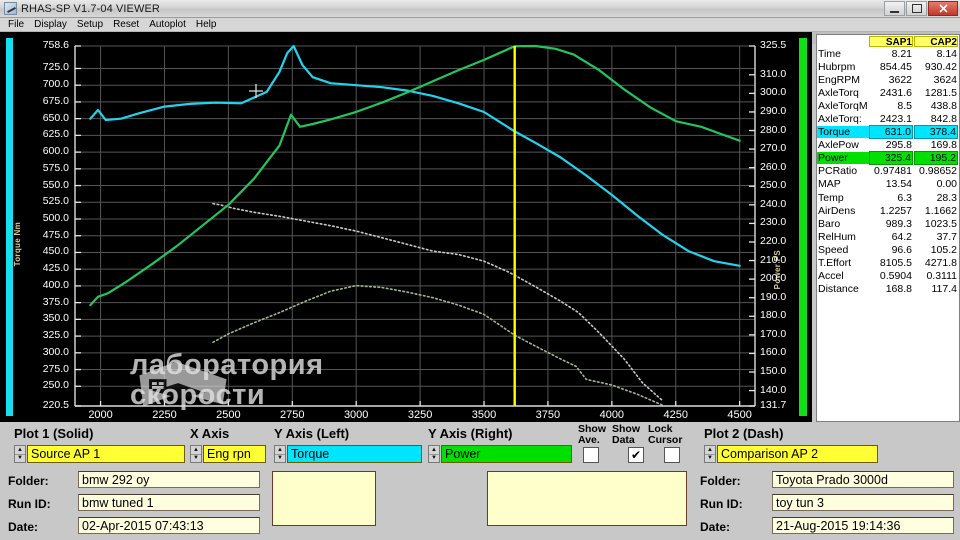 Image resolution: width=960 pixels, height=540 pixels. Describe the element at coordinates (506, 454) in the screenshot. I see `yright-select: Power` at that location.